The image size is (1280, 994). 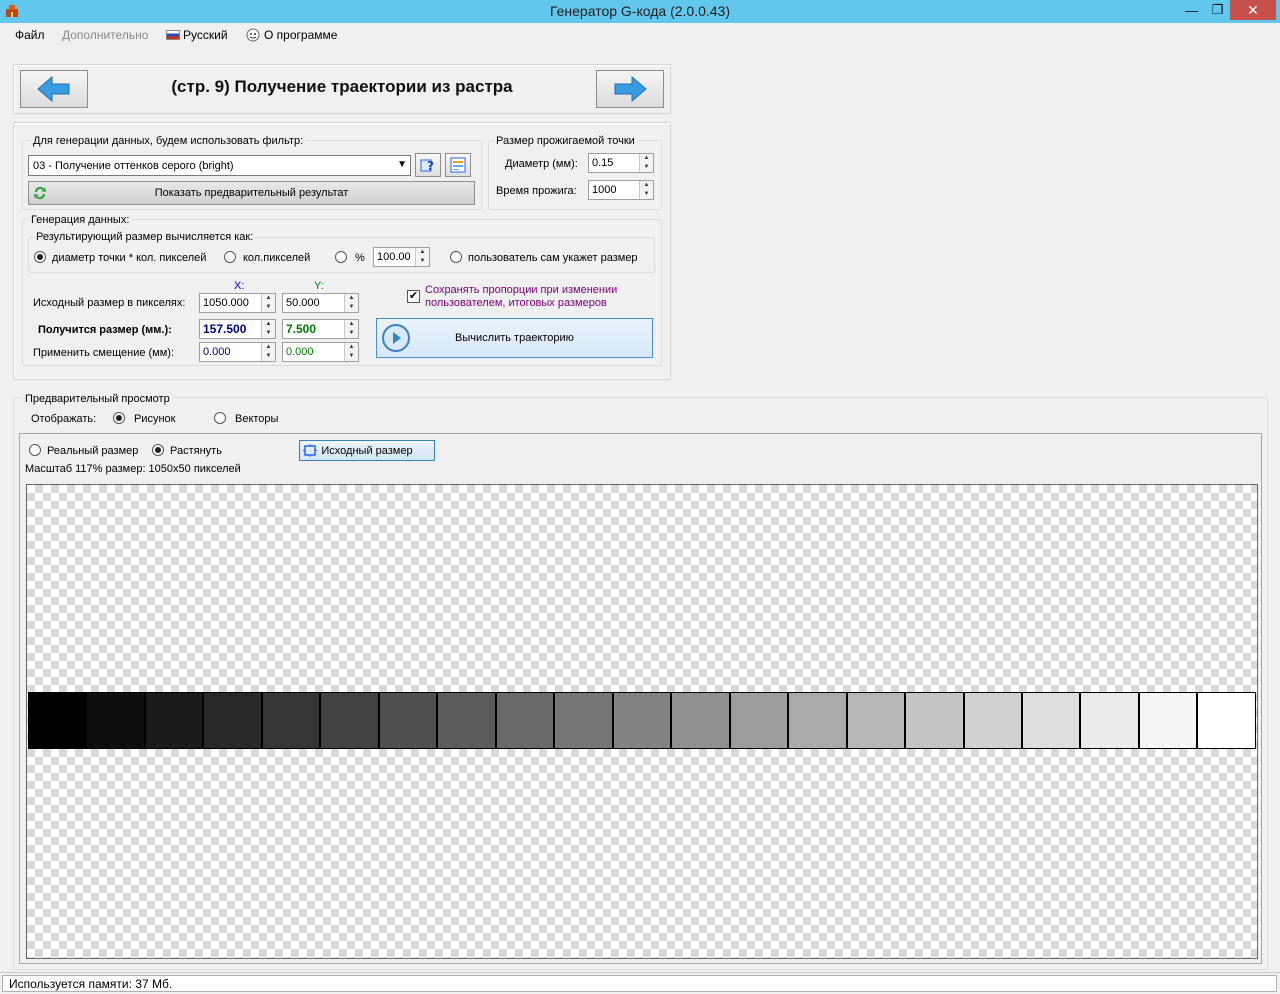 What do you see at coordinates (310, 450) in the screenshot?
I see `crop-icon` at bounding box center [310, 450].